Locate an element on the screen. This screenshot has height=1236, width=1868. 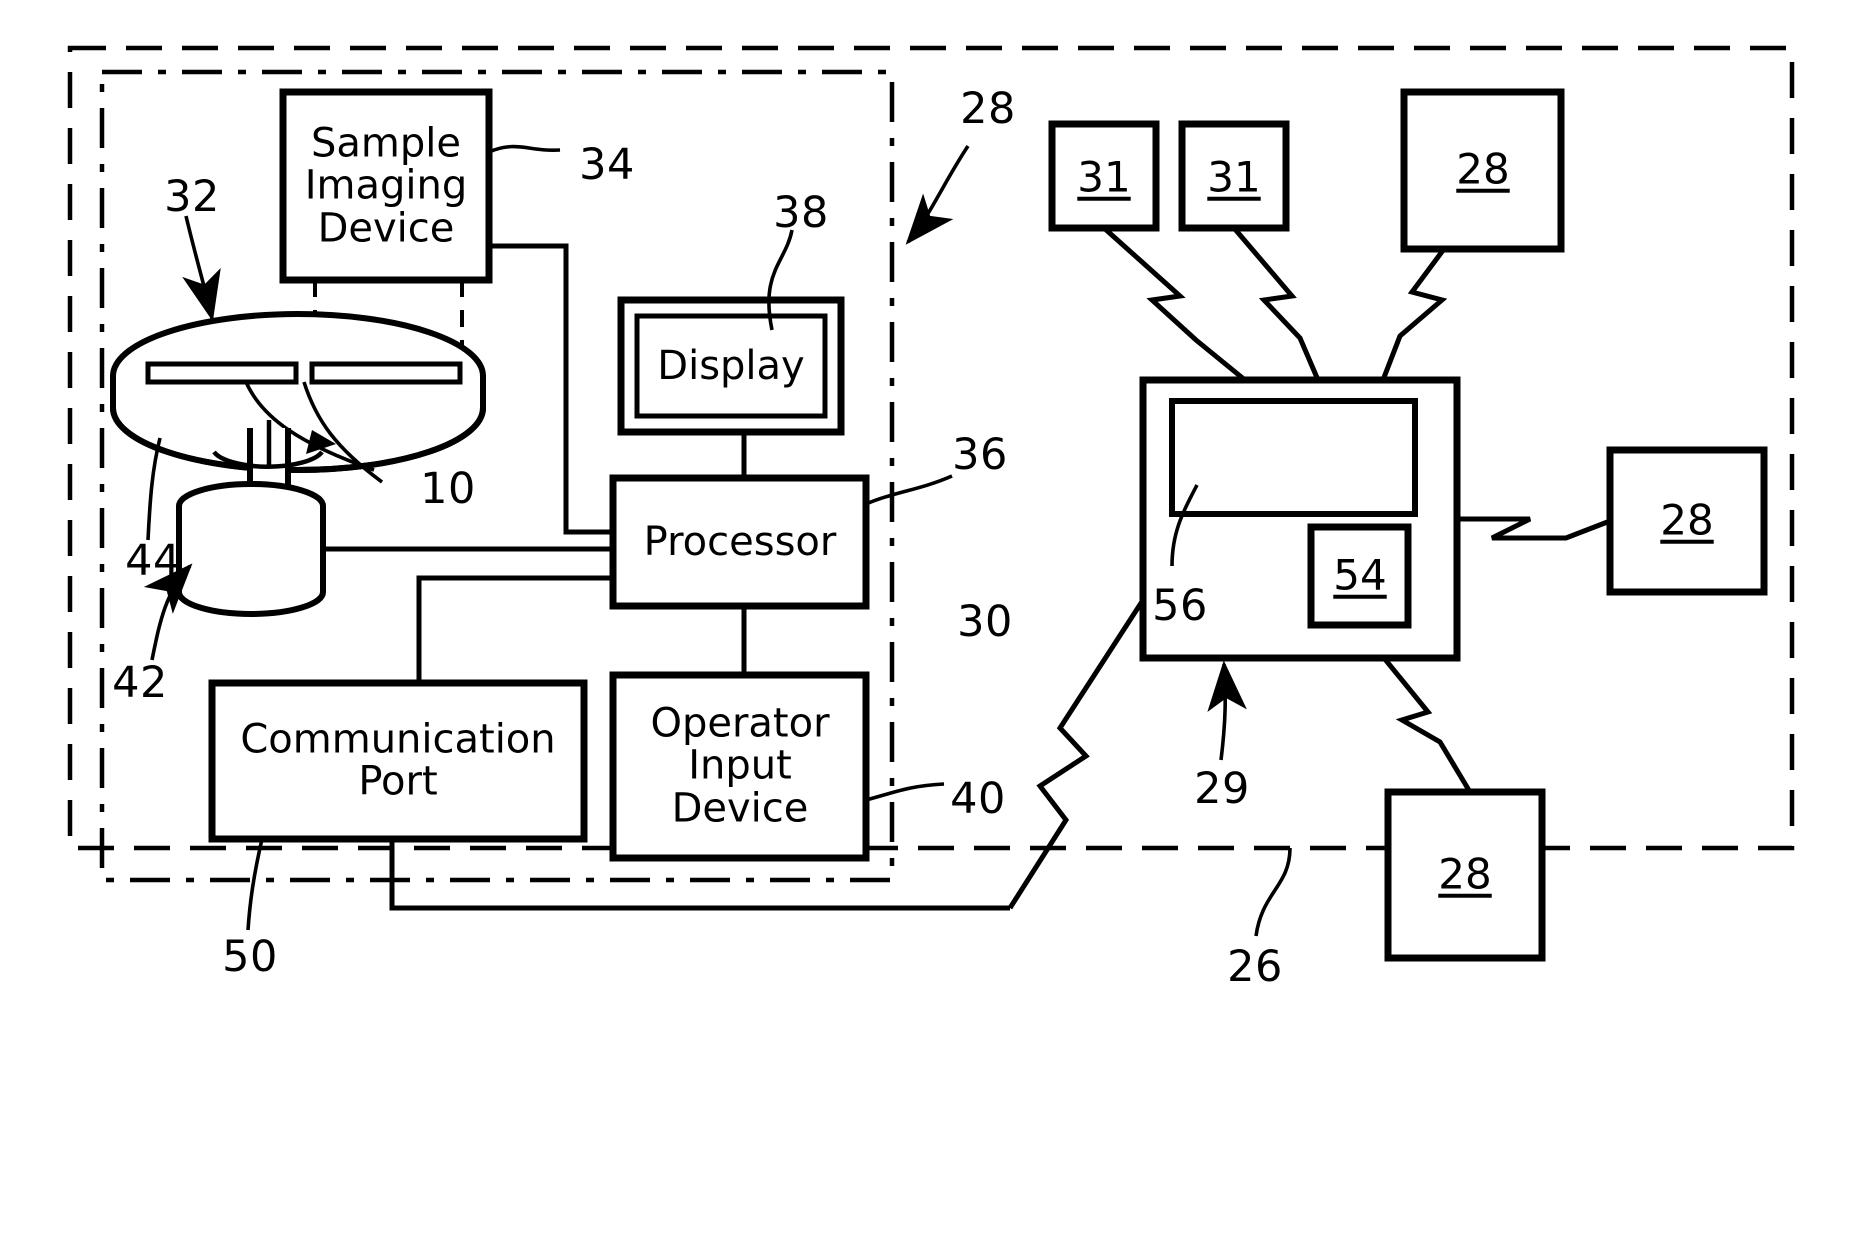
client-node-31-a-value: 31 is located at coordinates (1104, 177).